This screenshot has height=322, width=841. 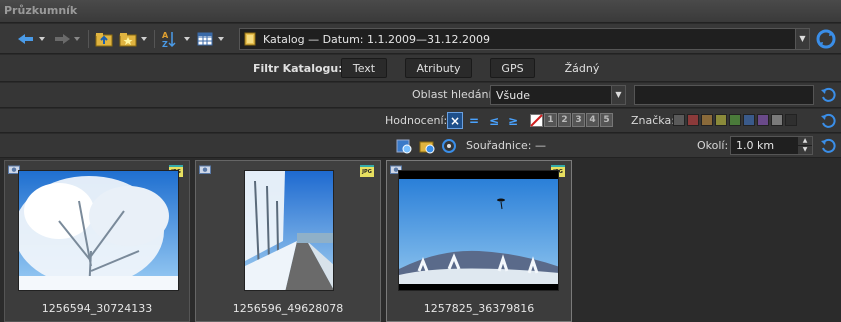 I want to click on geo-filter-bar: Souřadnice: — Okolí: 1.0 km ▲ ▼, so click(x=420, y=146).